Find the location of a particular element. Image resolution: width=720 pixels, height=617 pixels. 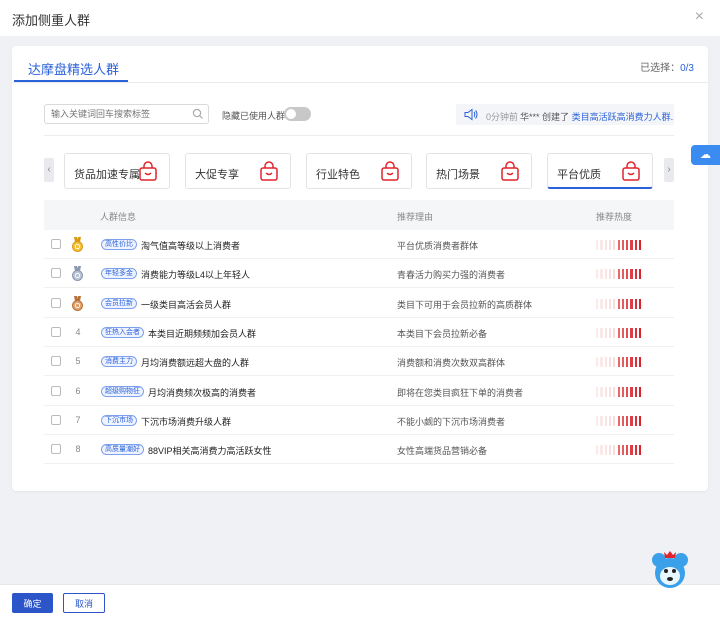

crowd-name: 消费能力等级L4以上年轻人 is located at coordinates (196, 275).